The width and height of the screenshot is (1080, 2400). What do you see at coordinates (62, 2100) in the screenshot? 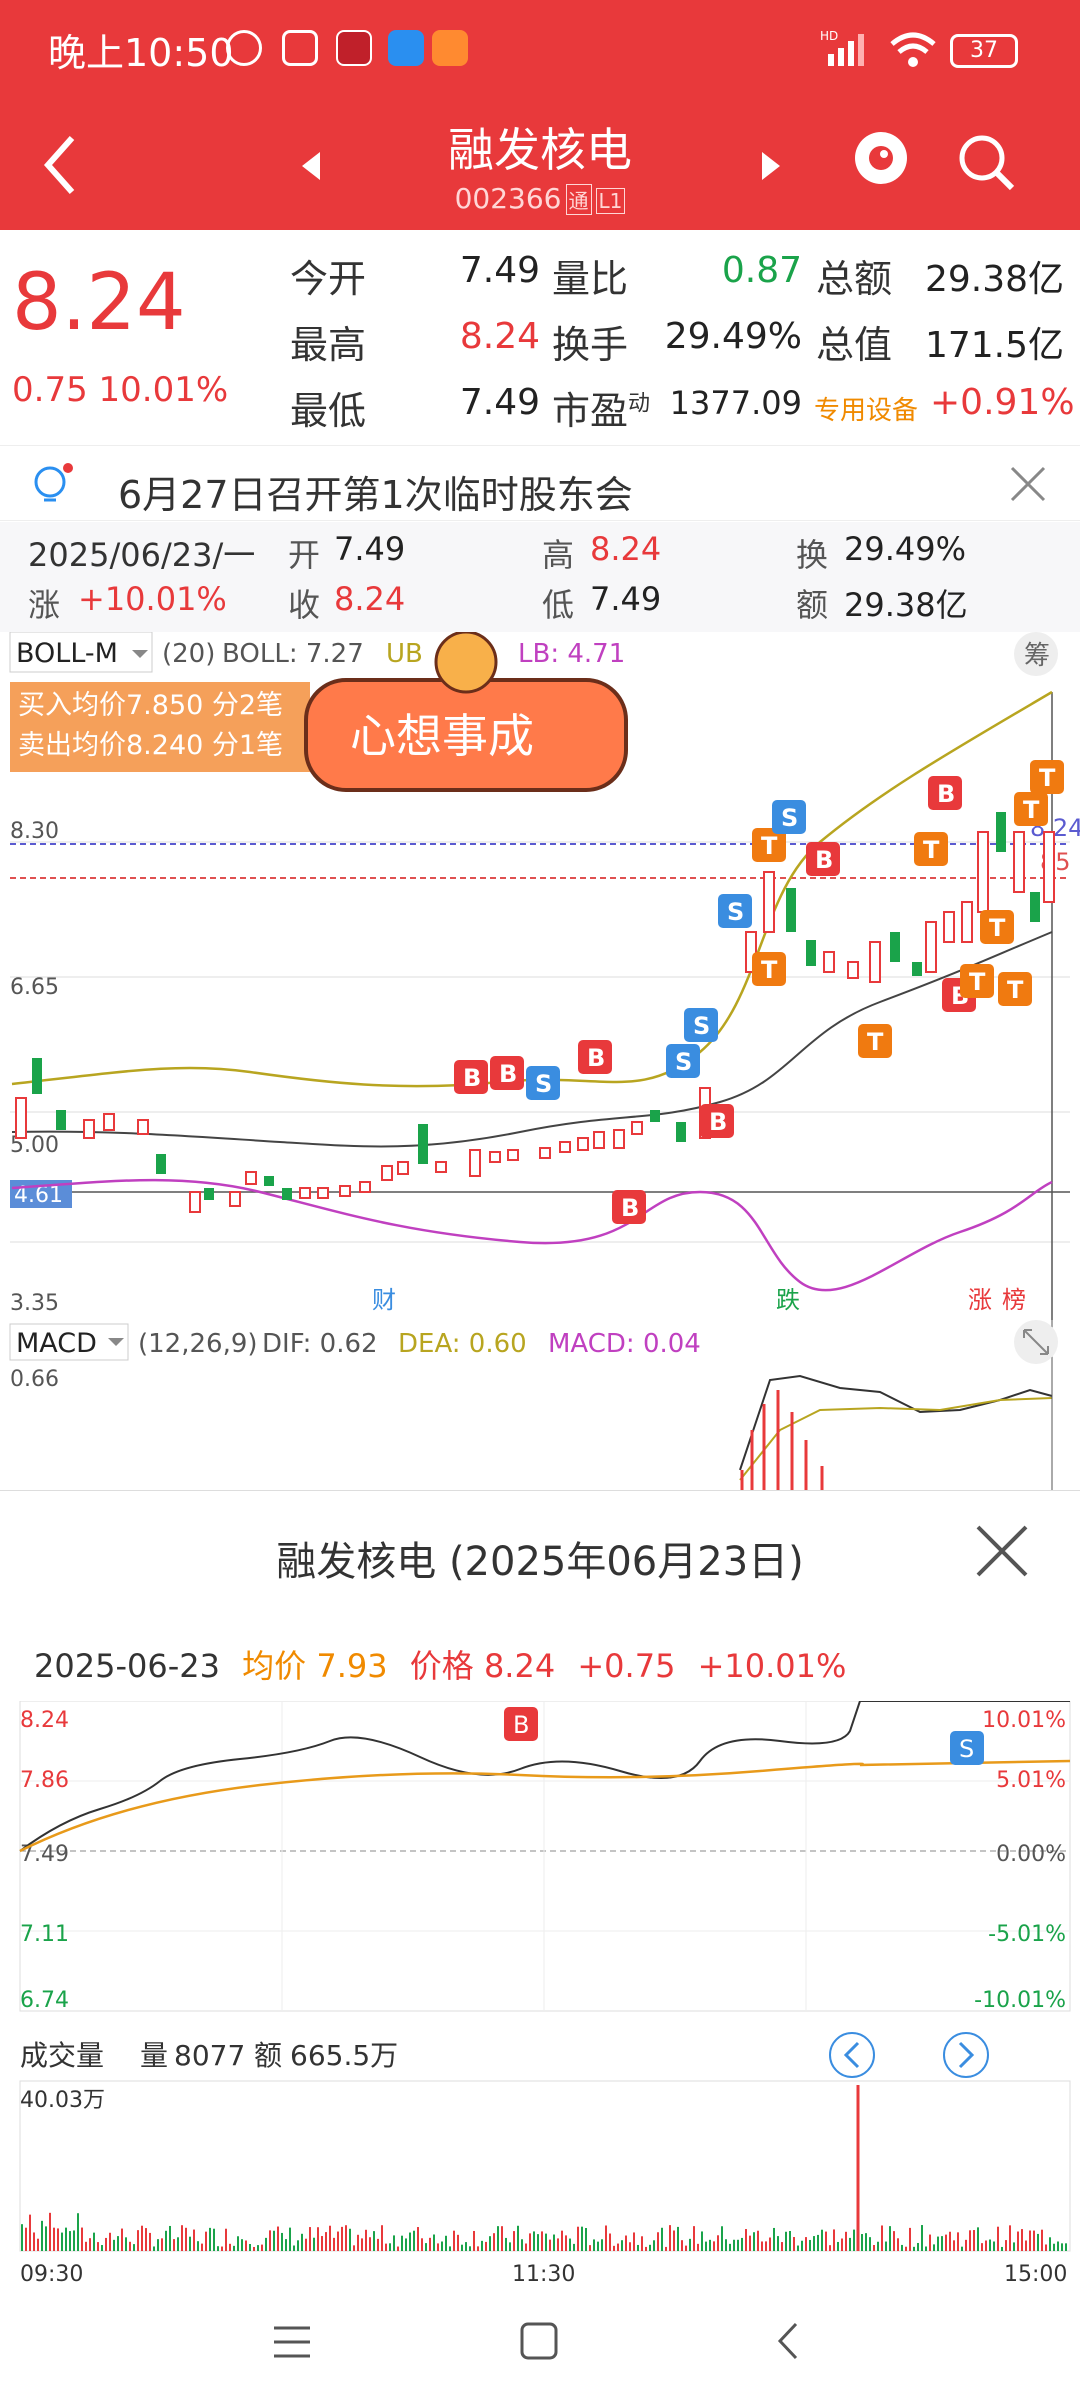
I see `vol-axis-max: 40.03万` at bounding box center [62, 2100].